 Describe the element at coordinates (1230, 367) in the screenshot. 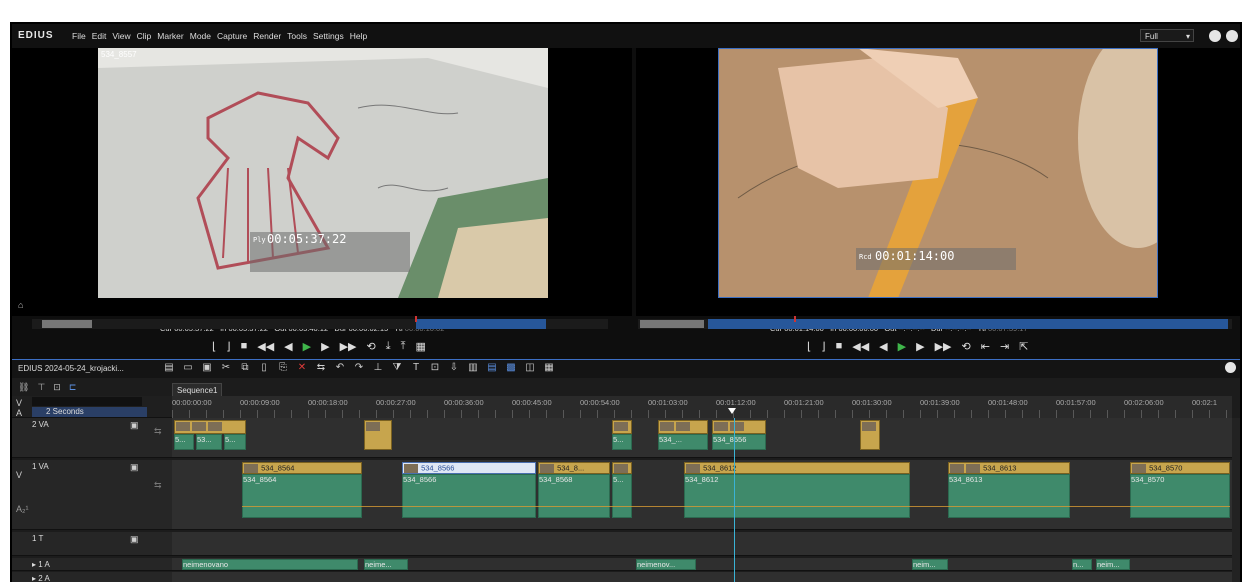

I see `timeline-close-icon` at that location.